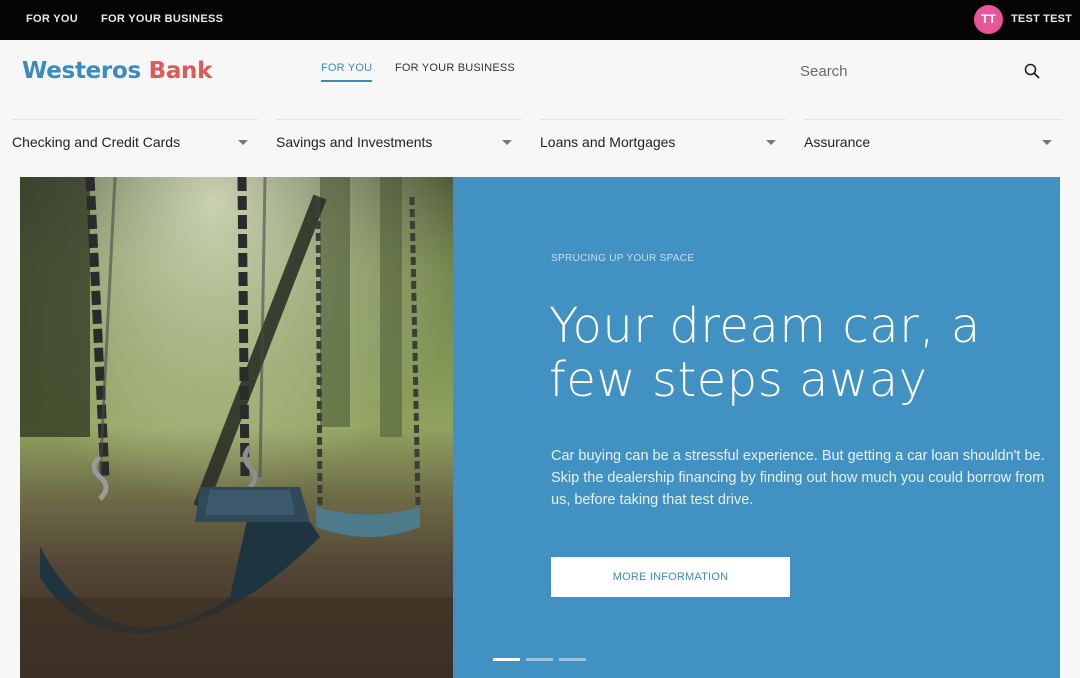 The width and height of the screenshot is (1080, 678). I want to click on avatar: TT, so click(988, 19).